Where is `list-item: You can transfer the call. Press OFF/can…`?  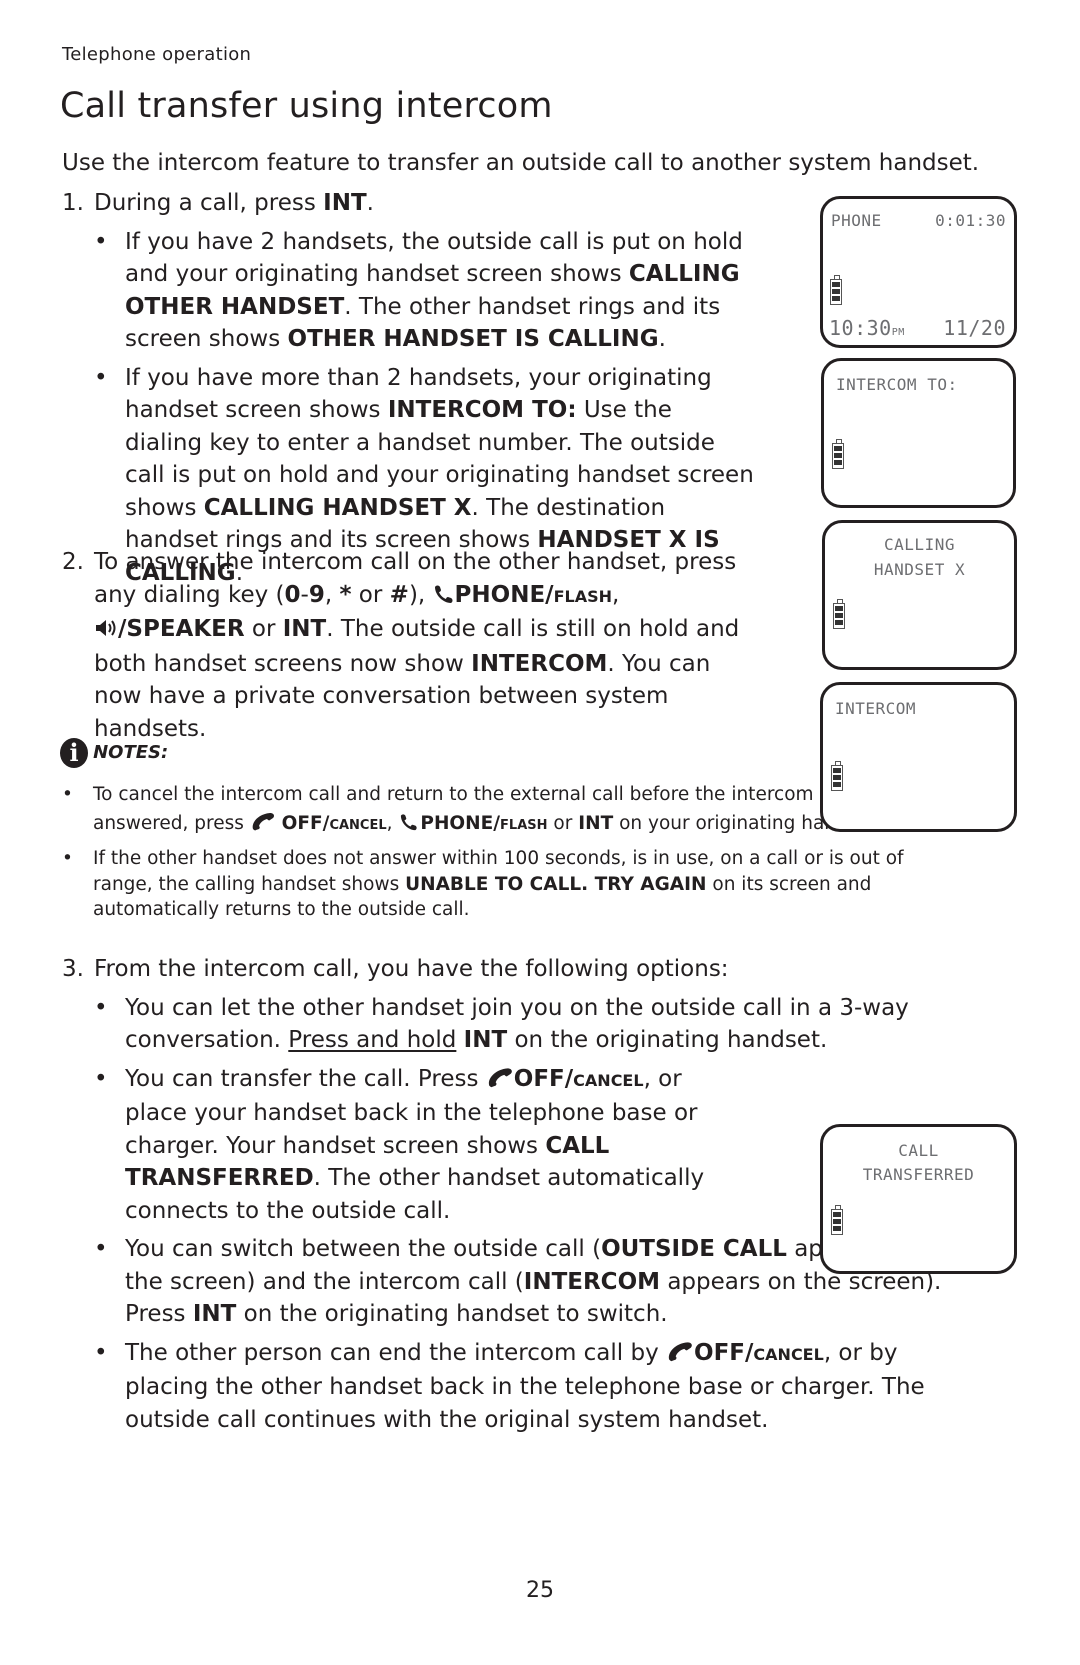
list-item: You can transfer the call. Press OFF/can… is located at coordinates (409, 1145).